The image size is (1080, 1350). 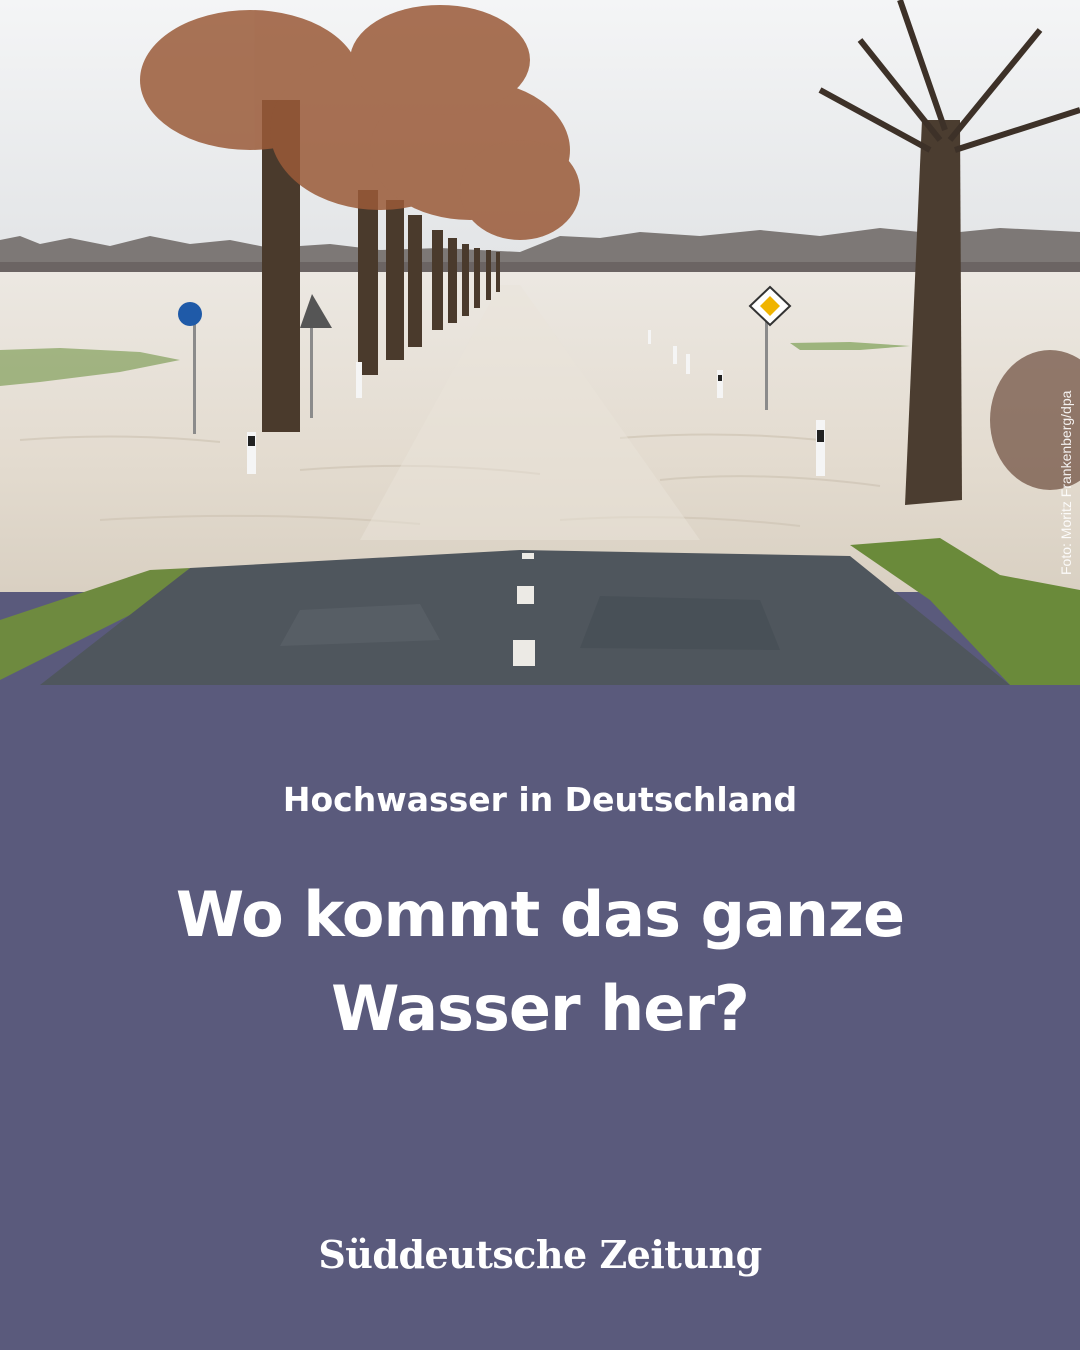 I want to click on kicker: Hochwasser in Deutschland, so click(x=540, y=799).